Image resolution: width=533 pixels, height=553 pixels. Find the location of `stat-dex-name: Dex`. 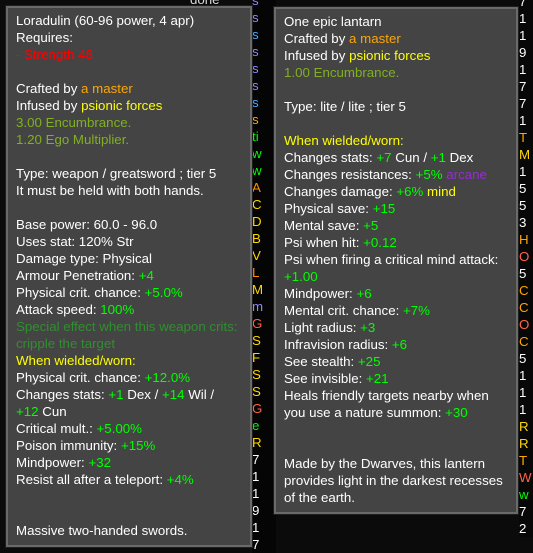

stat-dex-name: Dex is located at coordinates (459, 157).